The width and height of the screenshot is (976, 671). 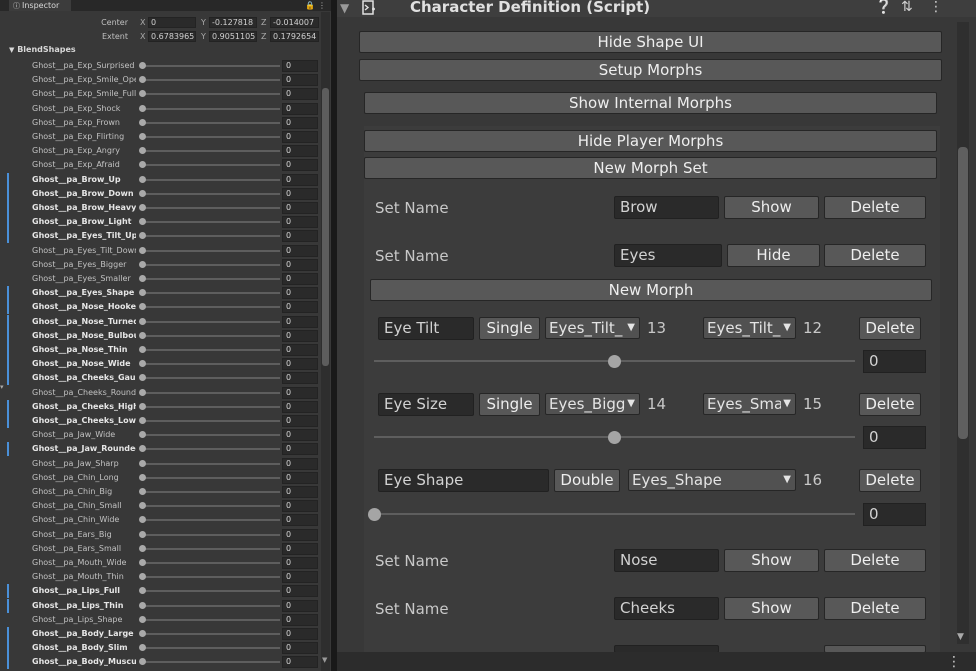 What do you see at coordinates (890, 404) in the screenshot?
I see `morph-delete-button-eye-size: Delete` at bounding box center [890, 404].